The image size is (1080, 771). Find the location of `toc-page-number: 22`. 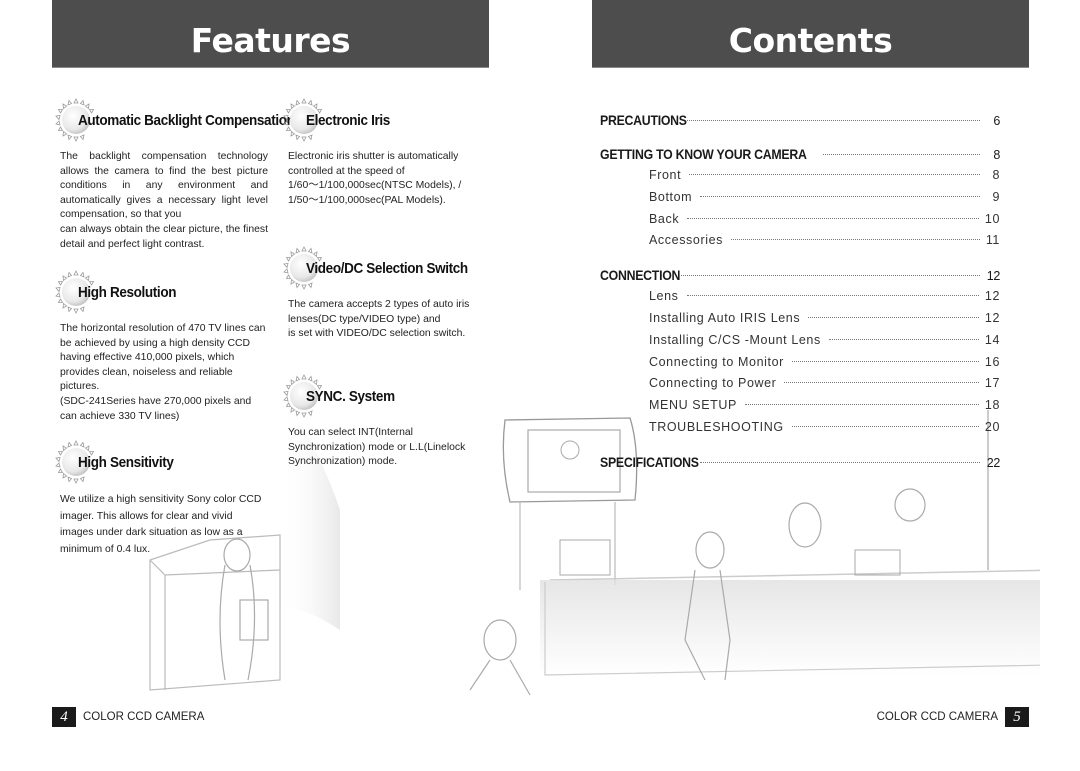

toc-page-number: 22 is located at coordinates (993, 462).